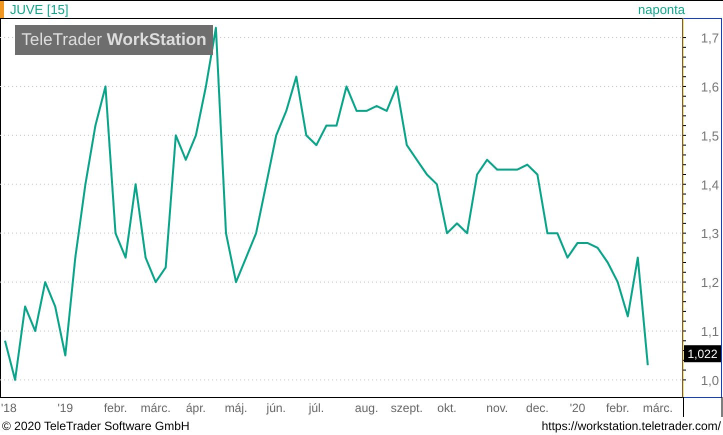  What do you see at coordinates (406, 408) in the screenshot?
I see `x-tick-label: szept.` at bounding box center [406, 408].